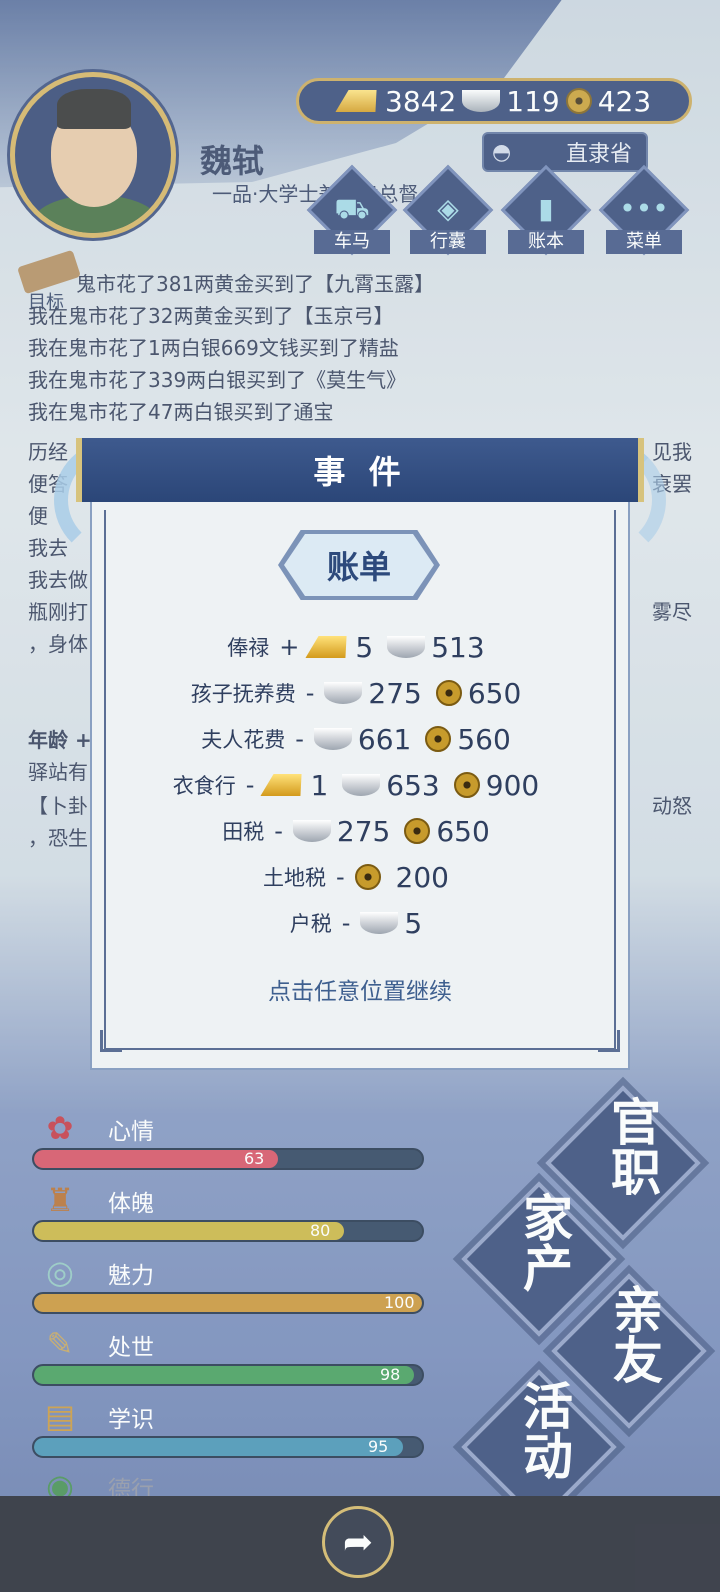 Image resolution: width=720 pixels, height=1592 pixels. I want to click on modal-title: 事 件, so click(360, 472).